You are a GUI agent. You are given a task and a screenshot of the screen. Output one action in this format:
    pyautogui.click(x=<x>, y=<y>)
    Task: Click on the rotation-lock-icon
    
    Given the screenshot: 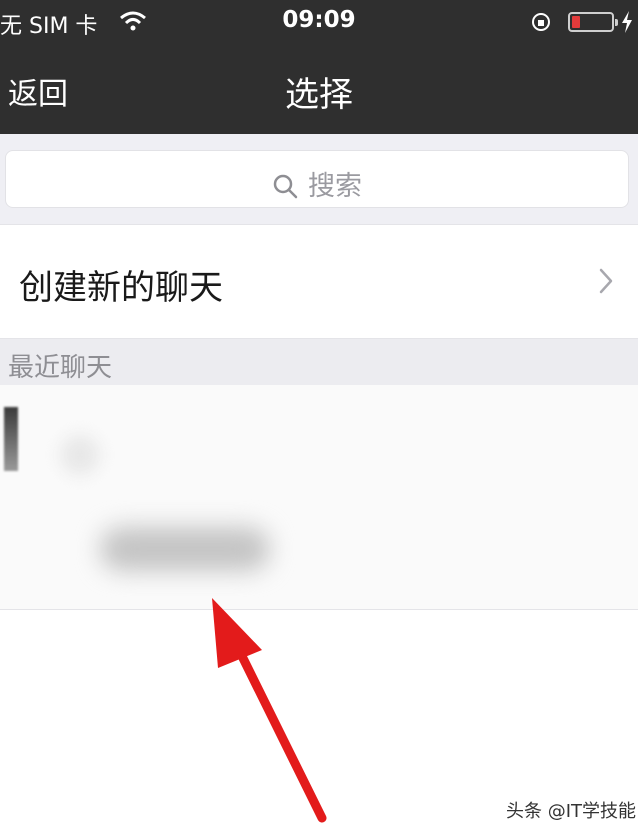 What is the action you would take?
    pyautogui.click(x=541, y=22)
    